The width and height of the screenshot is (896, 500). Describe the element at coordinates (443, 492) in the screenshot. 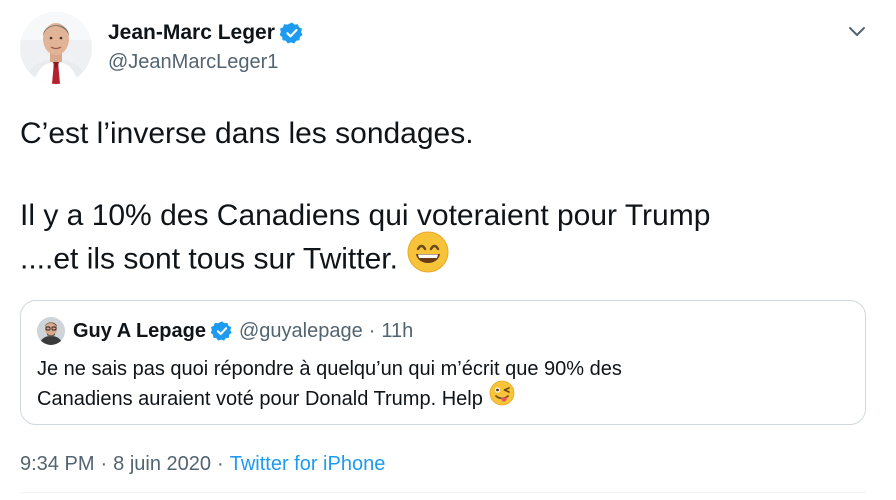

I see `divider` at that location.